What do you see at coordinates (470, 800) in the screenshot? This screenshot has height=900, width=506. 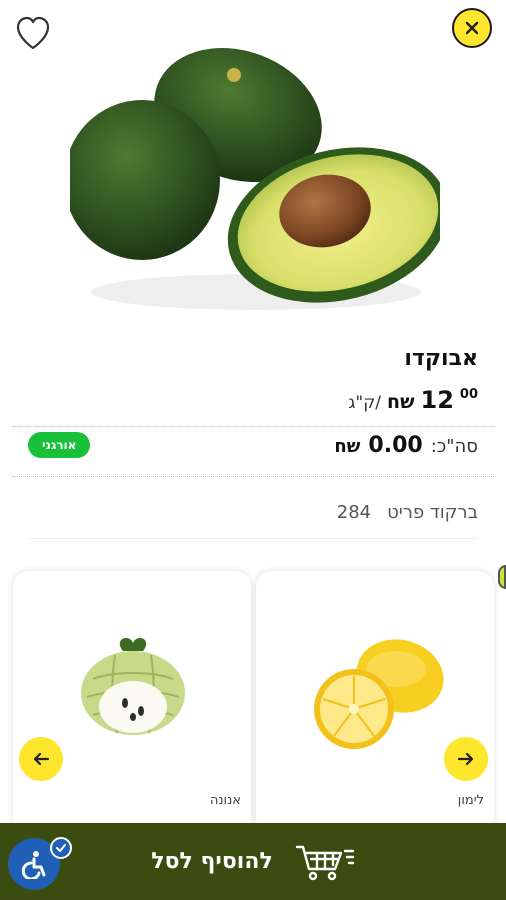 I see `product-card-label: לימון` at bounding box center [470, 800].